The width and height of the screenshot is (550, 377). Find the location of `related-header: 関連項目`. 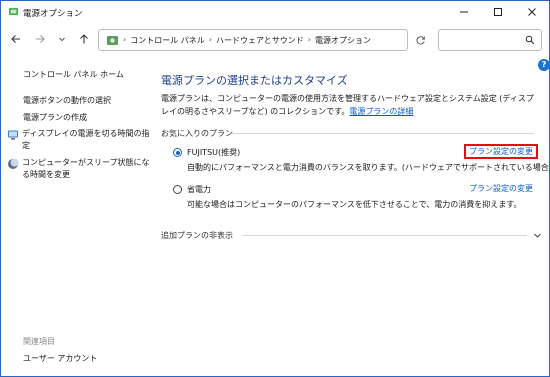

related-header: 関連項目 is located at coordinates (39, 341).